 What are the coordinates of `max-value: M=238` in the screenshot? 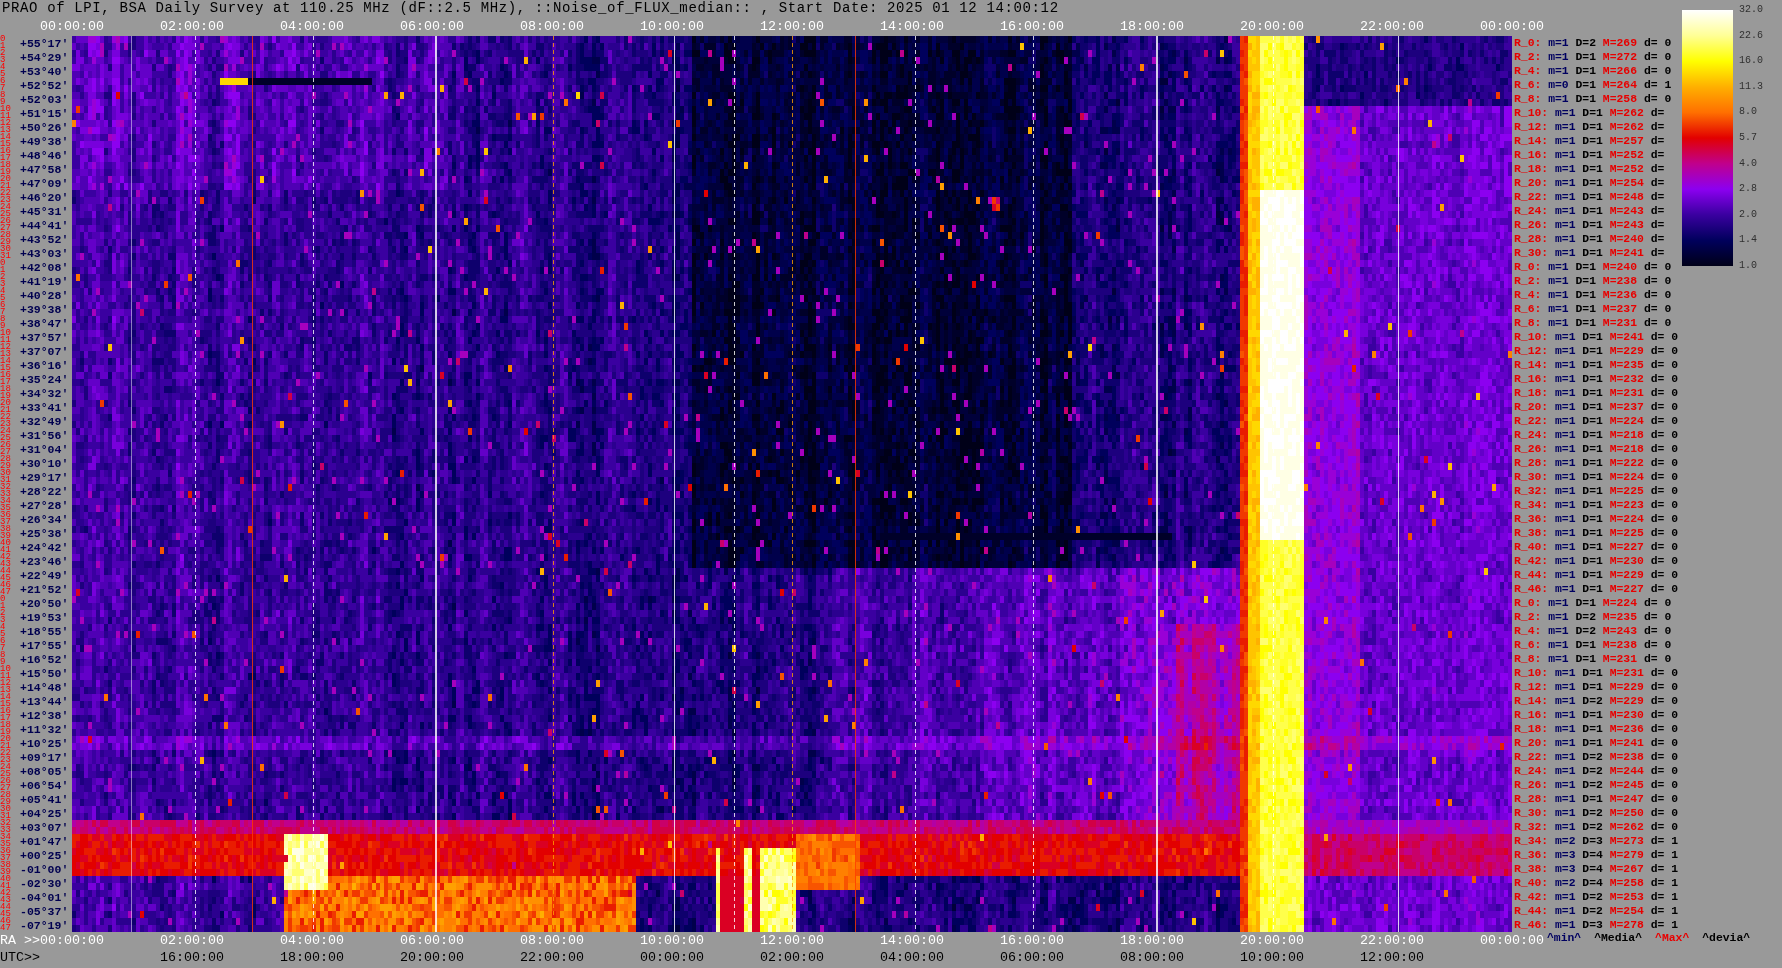 It's located at (1626, 757).